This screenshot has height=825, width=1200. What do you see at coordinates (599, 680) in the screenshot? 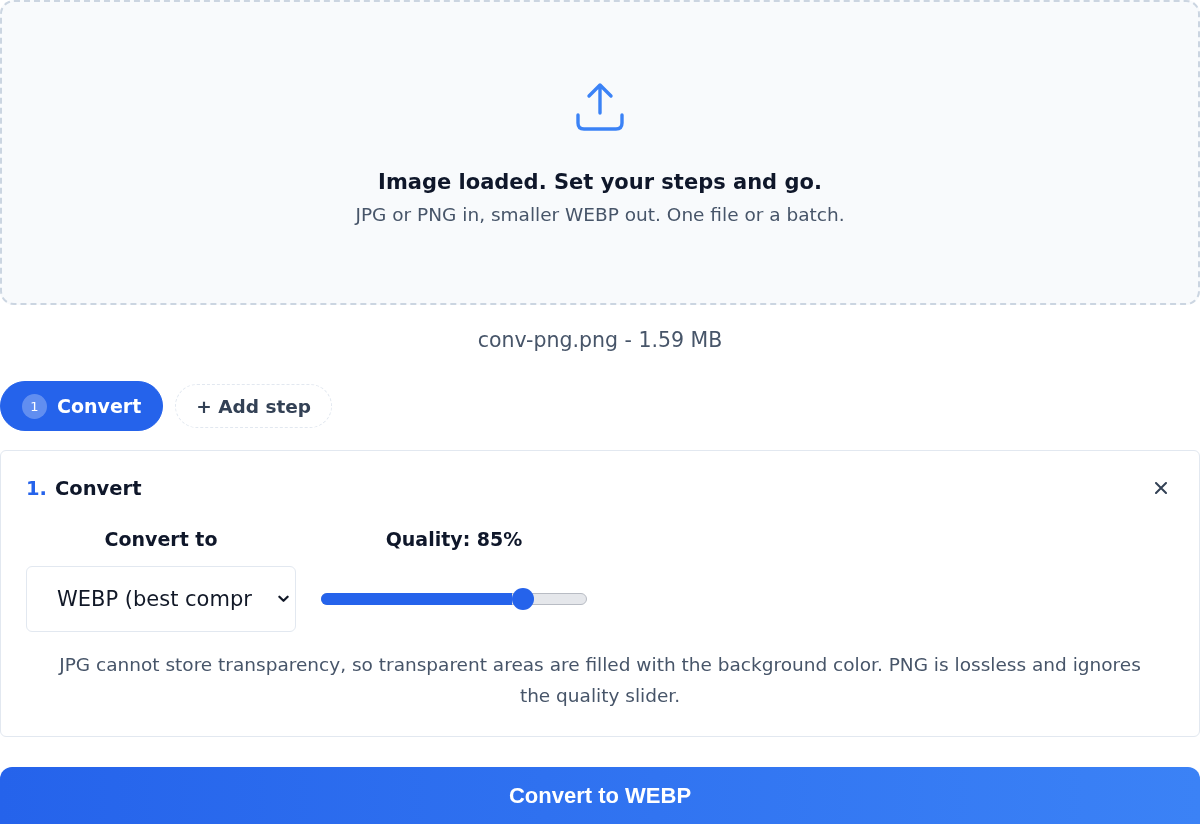
I see `format-note: JPG cannot store transparency, so transparent areas are filled with the background color. PNG is lossless and ignores the quality slider.` at bounding box center [599, 680].